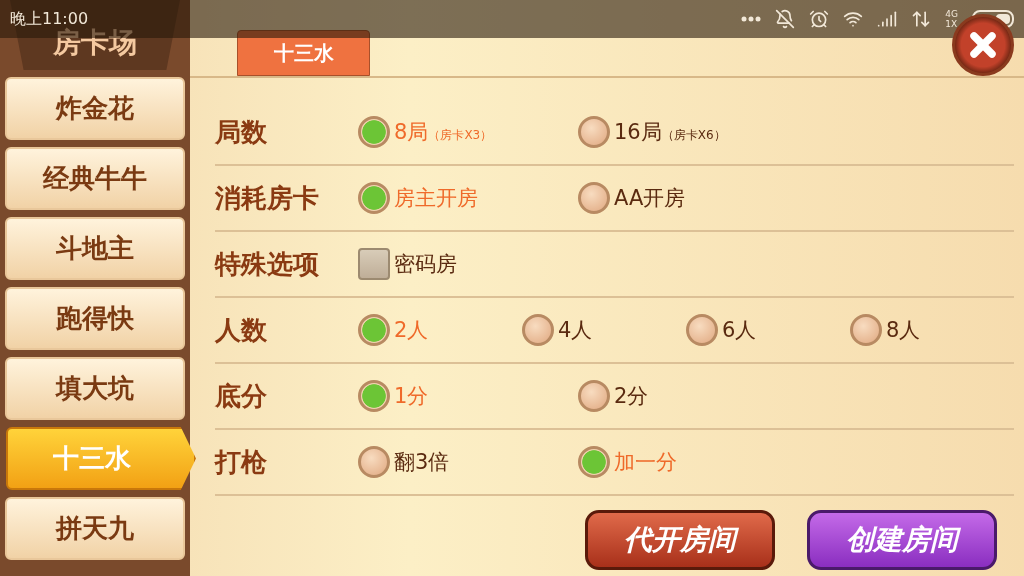 The width and height of the screenshot is (1024, 576). What do you see at coordinates (650, 198) in the screenshot?
I see `option-text: AA开房` at bounding box center [650, 198].